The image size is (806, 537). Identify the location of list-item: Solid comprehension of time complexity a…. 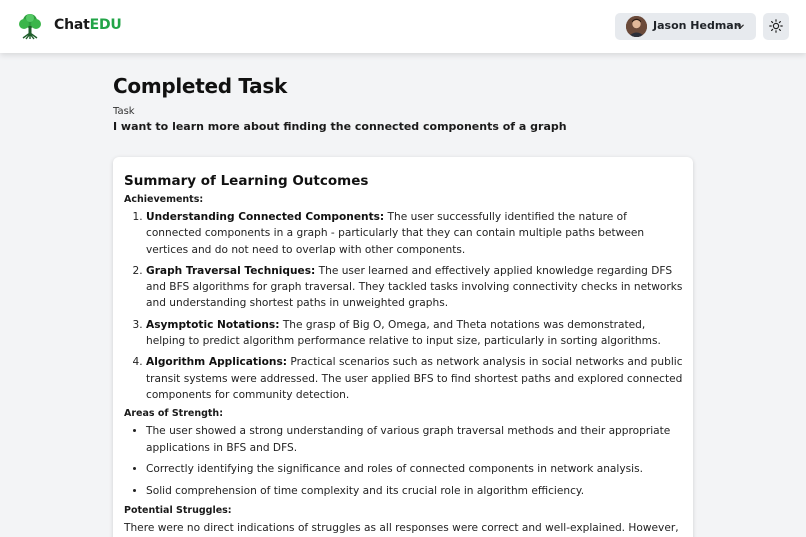
(415, 491).